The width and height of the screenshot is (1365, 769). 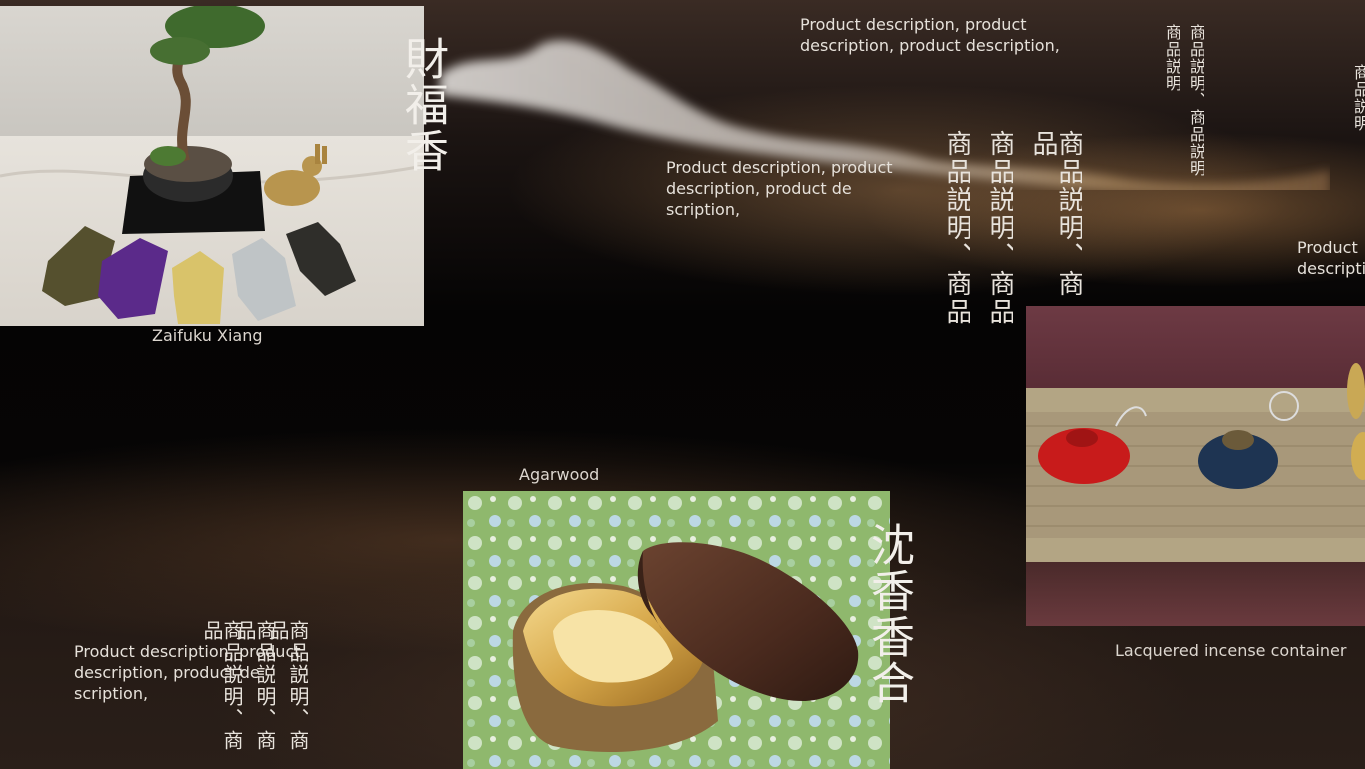 What do you see at coordinates (1196, 100) in the screenshot?
I see `vertical-description-small-1: 商品説明、商品説明` at bounding box center [1196, 100].